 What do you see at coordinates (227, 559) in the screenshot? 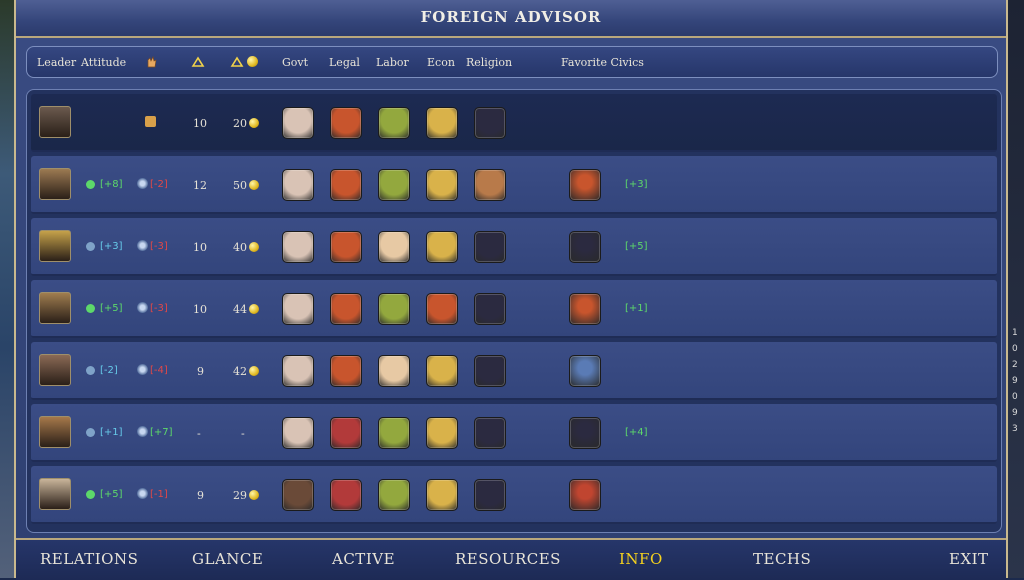
I see `tab-glance: GLANCE` at bounding box center [227, 559].